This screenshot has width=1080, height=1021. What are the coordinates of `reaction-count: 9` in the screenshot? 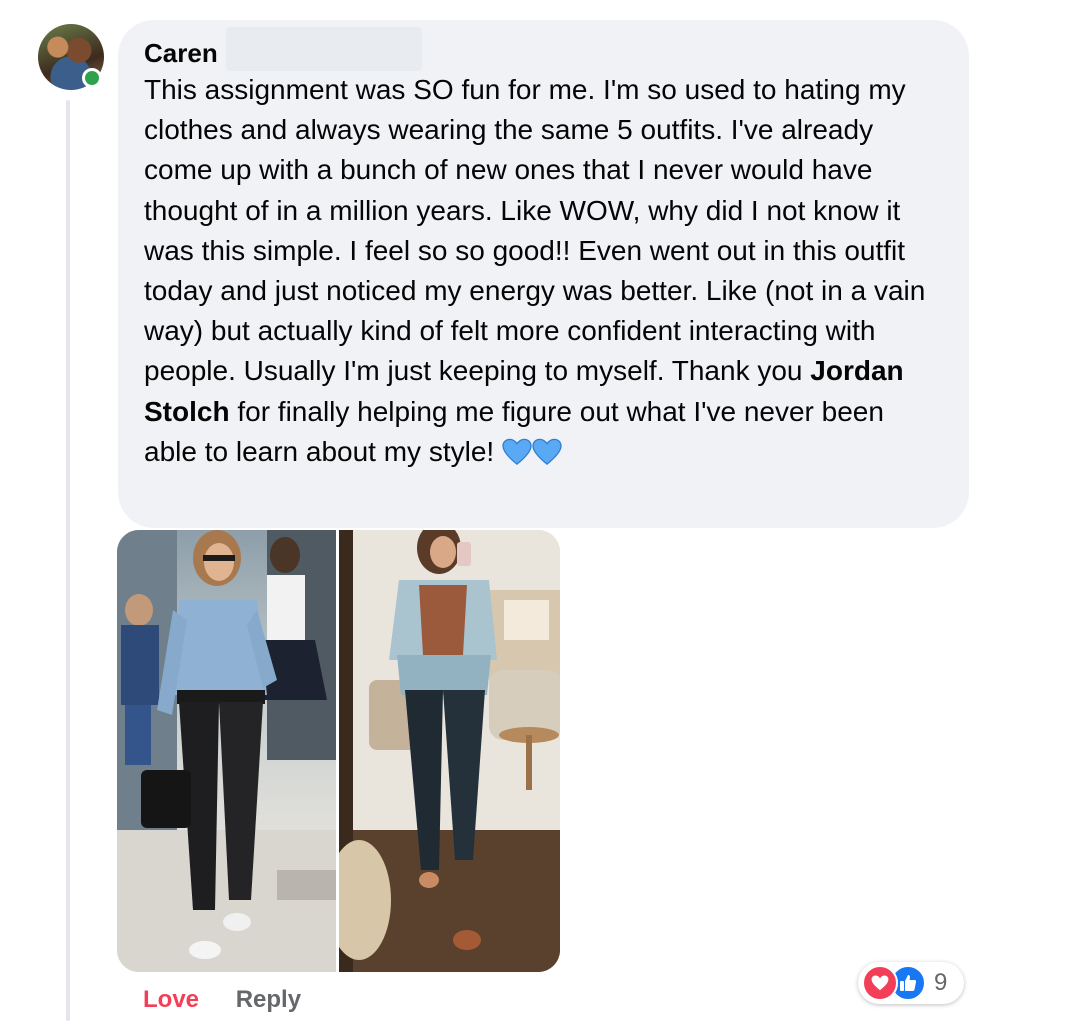 It's located at (941, 982).